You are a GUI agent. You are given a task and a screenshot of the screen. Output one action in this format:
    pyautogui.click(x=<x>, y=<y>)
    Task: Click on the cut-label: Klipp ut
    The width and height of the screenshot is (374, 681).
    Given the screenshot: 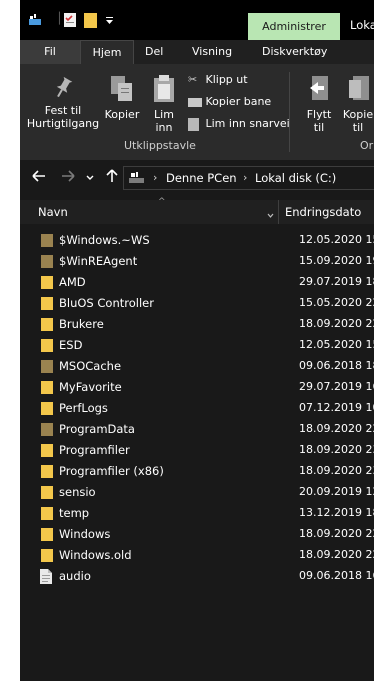 What is the action you would take?
    pyautogui.click(x=226, y=79)
    